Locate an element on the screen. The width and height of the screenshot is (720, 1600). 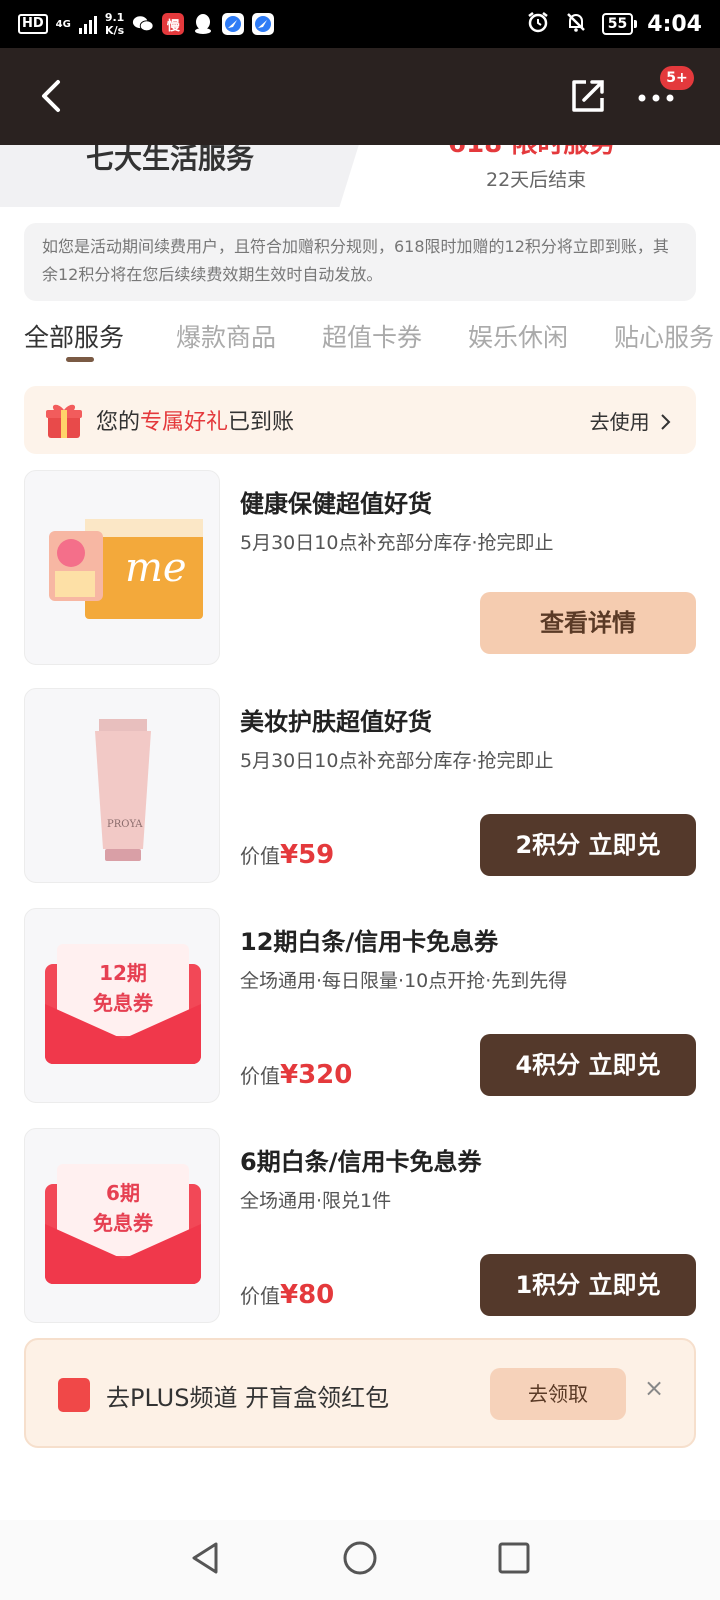
product-subtitle: 全场通用·每日限量·10点开抢·先到先得 is located at coordinates (404, 981).